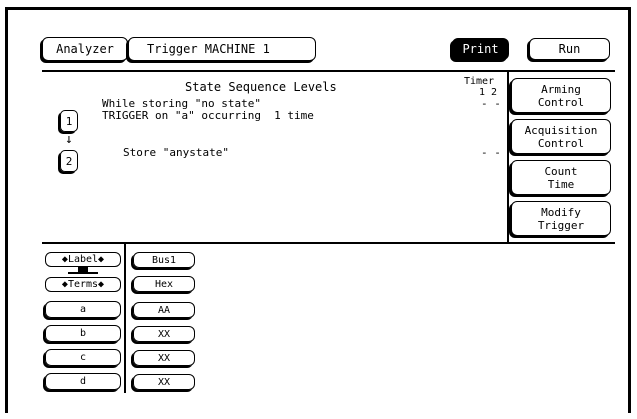  What do you see at coordinates (164, 310) in the screenshot?
I see `term-a-value: AA` at bounding box center [164, 310].